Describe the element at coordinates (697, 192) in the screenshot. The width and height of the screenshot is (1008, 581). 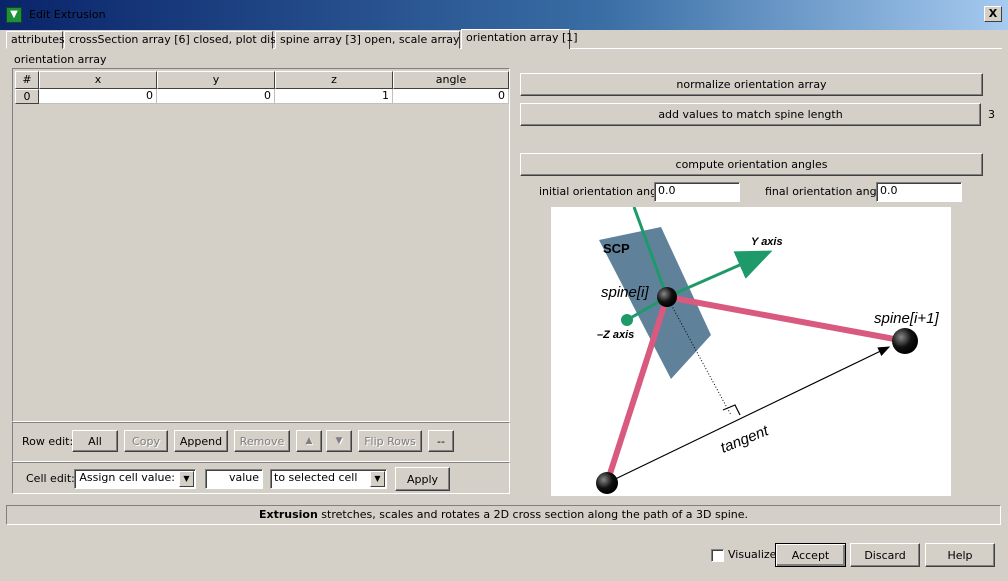
I see `initial-angle-input: 0.0` at that location.